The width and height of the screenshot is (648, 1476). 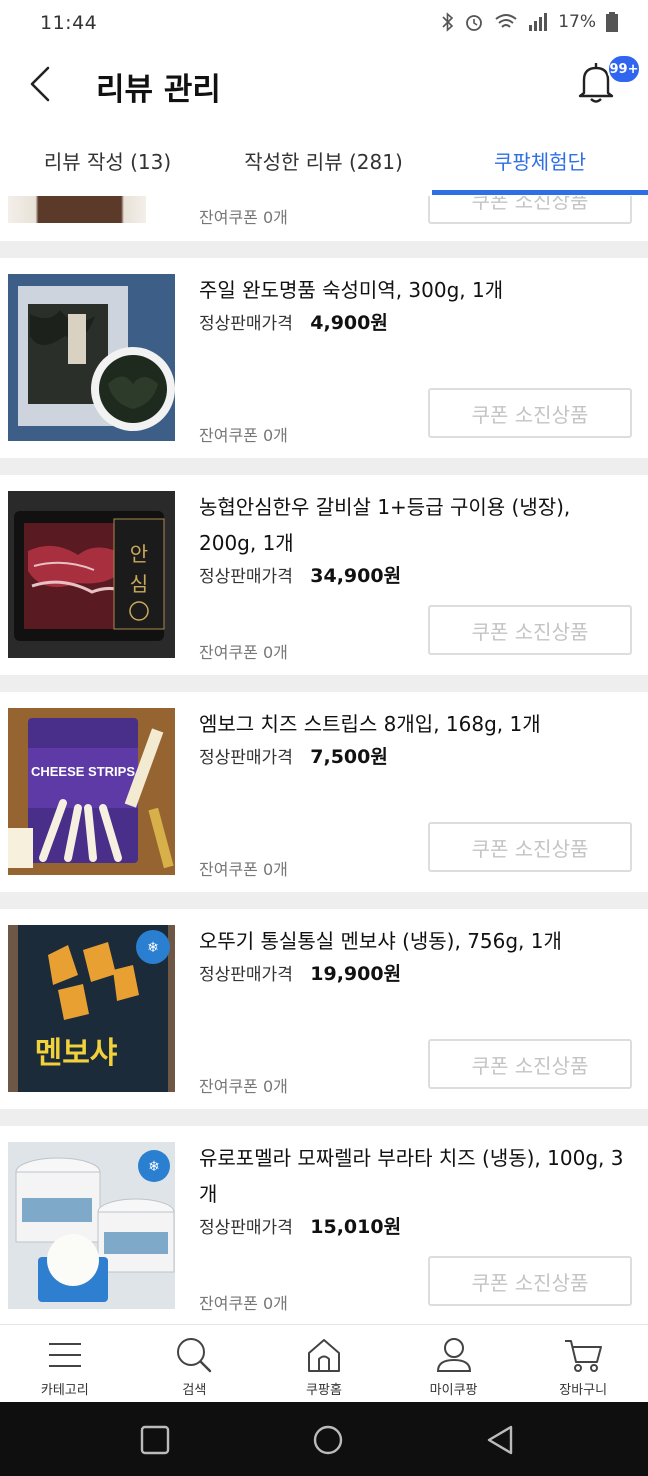 What do you see at coordinates (323, 160) in the screenshot?
I see `tab-written-reviews: 작성한 리뷰 (281)` at bounding box center [323, 160].